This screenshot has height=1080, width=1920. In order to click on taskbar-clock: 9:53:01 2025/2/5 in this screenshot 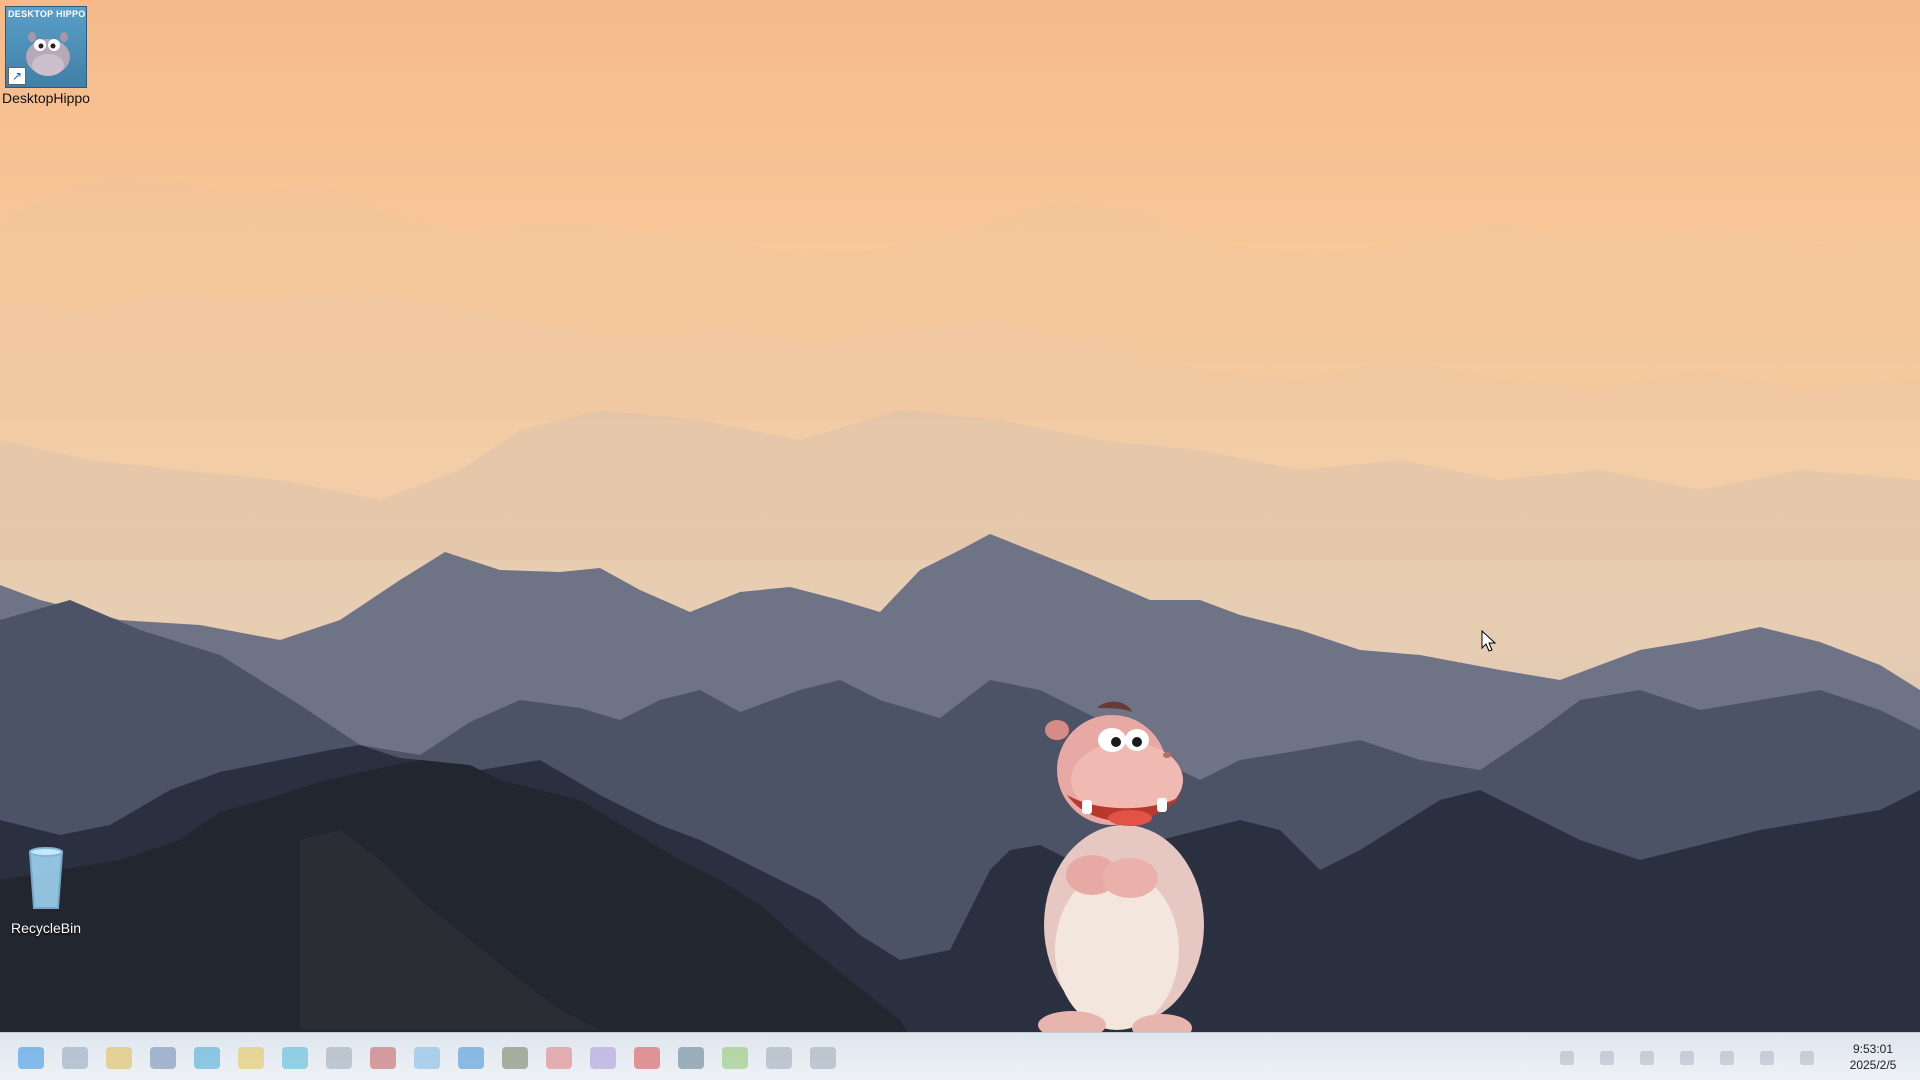, I will do `click(1873, 1057)`.